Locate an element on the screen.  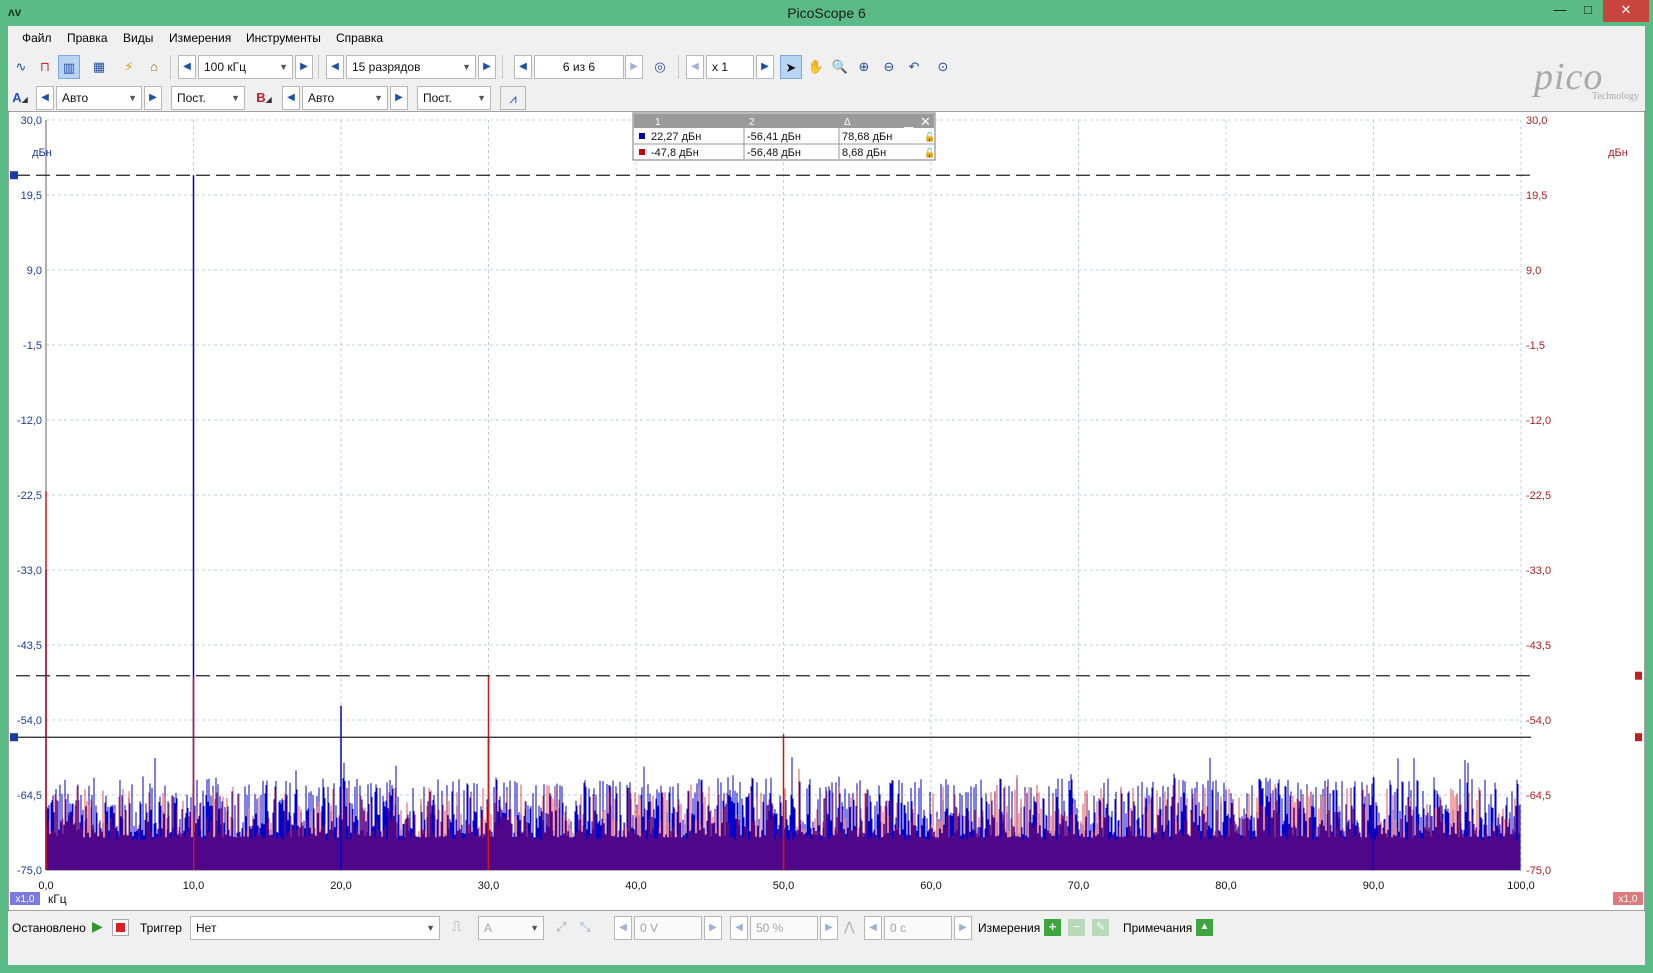
capture-next-button: ▶ is located at coordinates (634, 67).